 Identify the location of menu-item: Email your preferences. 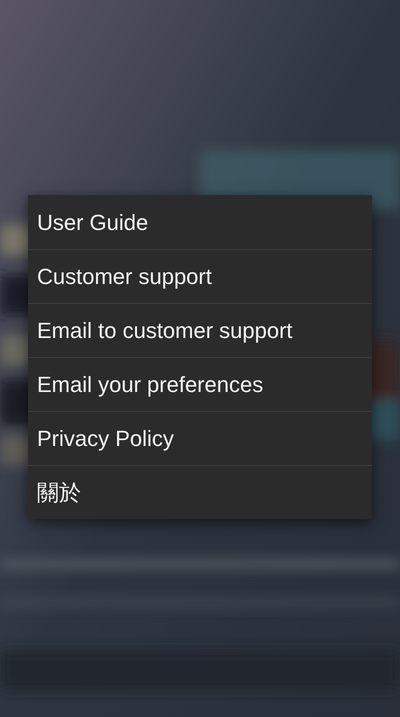
(200, 384).